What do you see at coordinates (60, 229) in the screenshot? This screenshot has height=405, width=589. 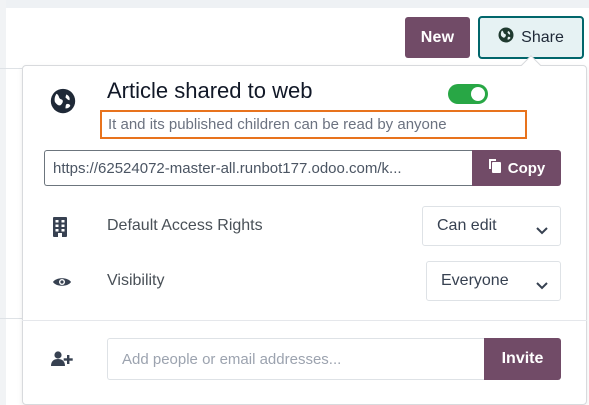 I see `building-icon` at bounding box center [60, 229].